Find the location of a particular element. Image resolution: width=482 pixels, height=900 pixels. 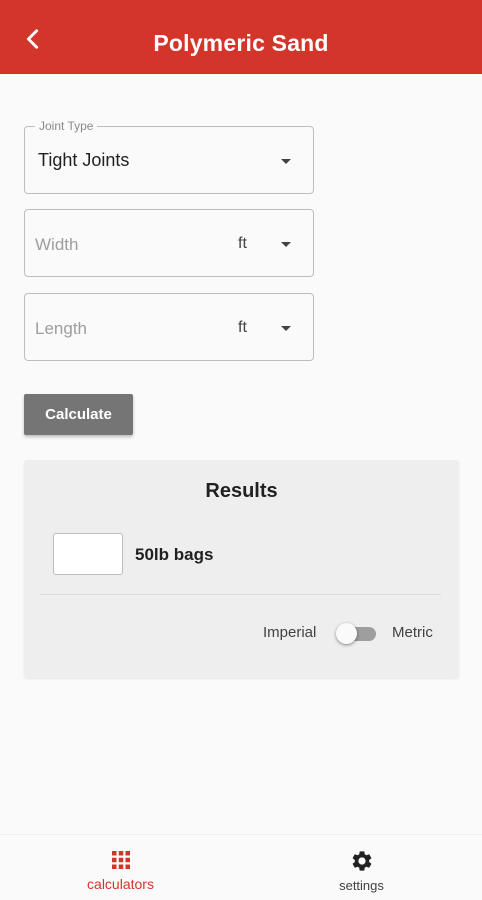

result-unit-label: 50lb bags is located at coordinates (174, 554).